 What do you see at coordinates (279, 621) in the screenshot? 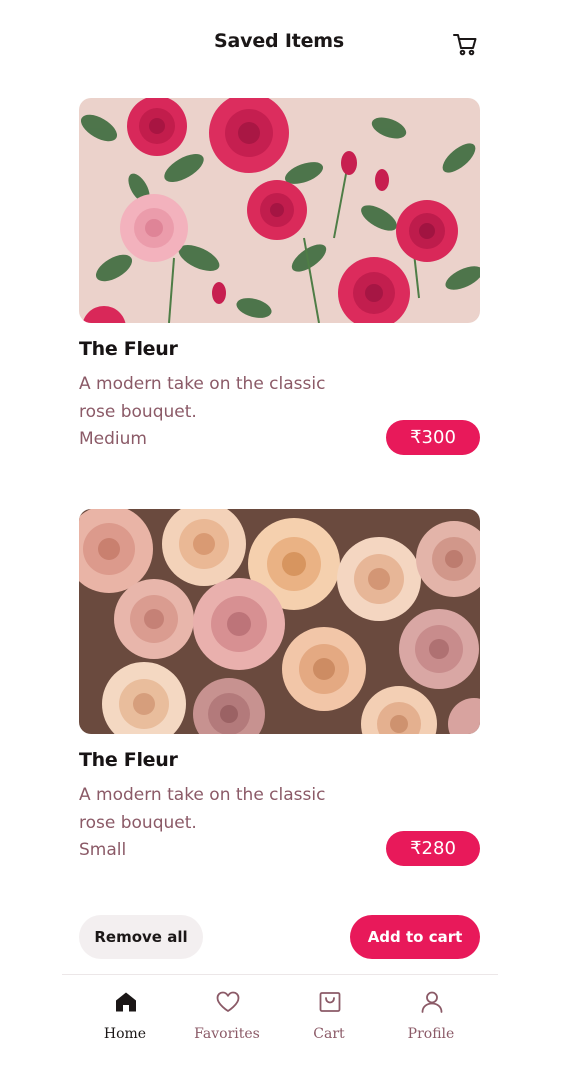
I see `product-image-peach-roses` at bounding box center [279, 621].